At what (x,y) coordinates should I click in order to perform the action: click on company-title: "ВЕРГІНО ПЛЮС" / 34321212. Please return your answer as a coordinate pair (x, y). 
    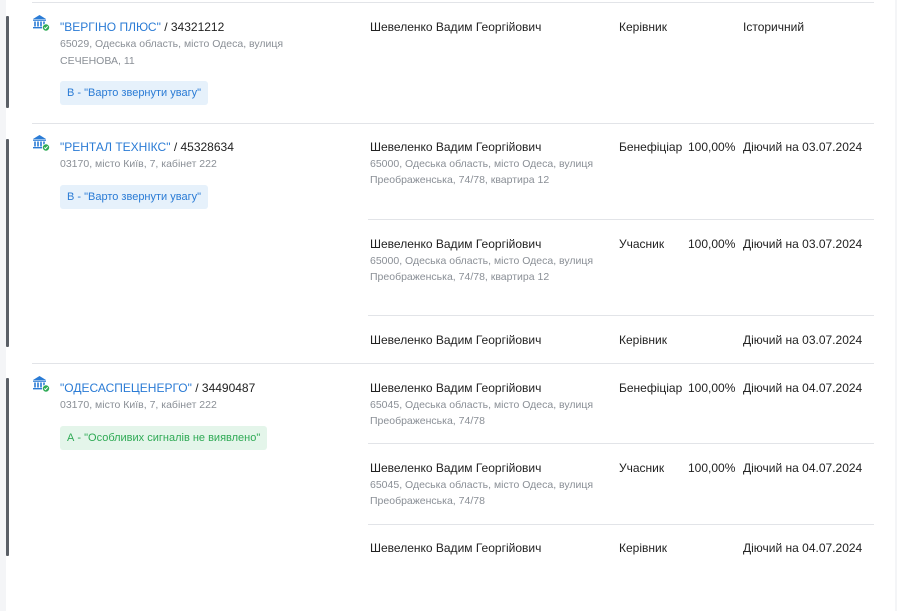
    Looking at the image, I should click on (142, 27).